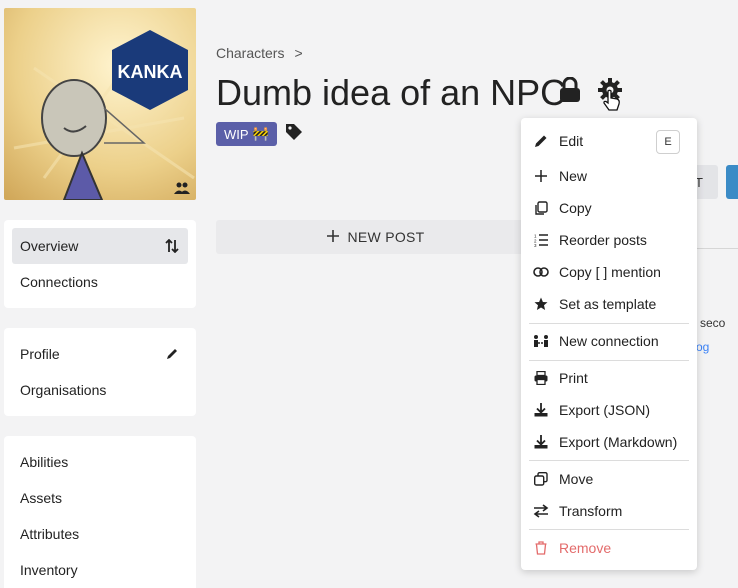  I want to click on sidebar-panel-extras: Abilities Assets Attributes Inventory, so click(100, 512).